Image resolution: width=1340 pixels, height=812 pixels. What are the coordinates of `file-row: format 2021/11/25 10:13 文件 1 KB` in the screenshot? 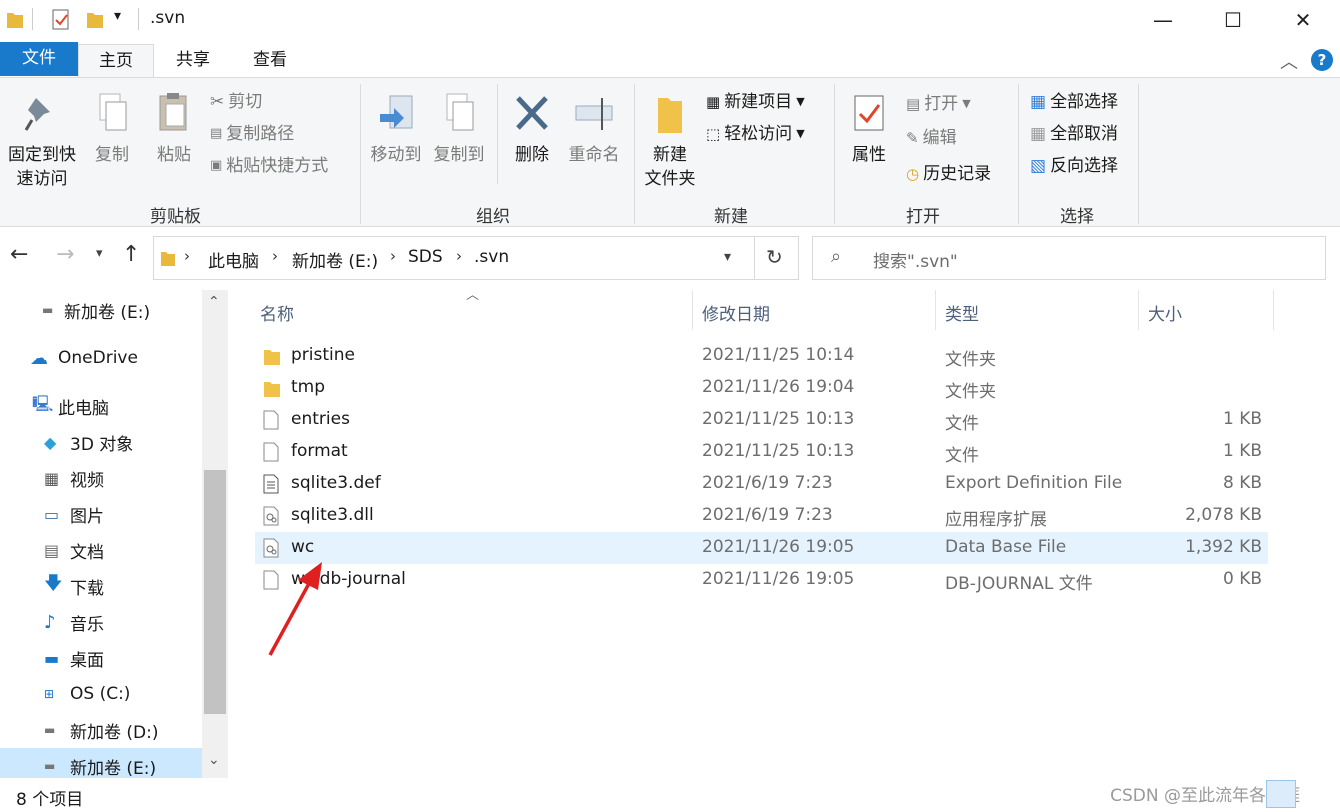 It's located at (761, 452).